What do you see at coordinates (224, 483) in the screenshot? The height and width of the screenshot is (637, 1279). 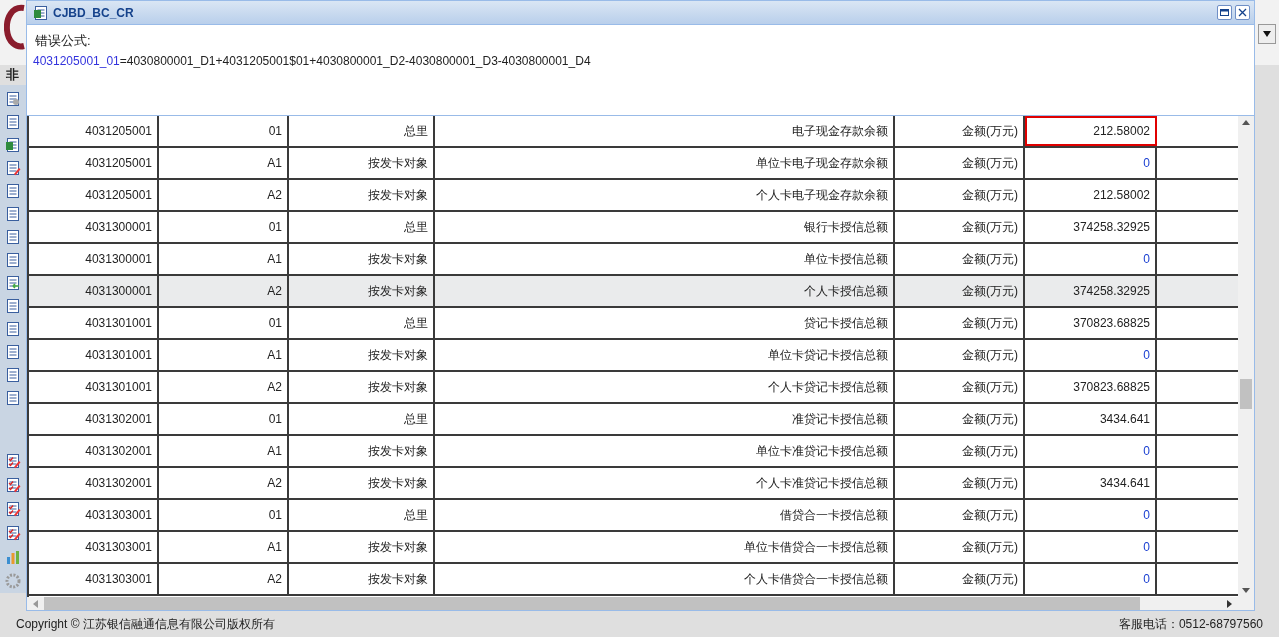 I see `sub-code-cell: A2` at bounding box center [224, 483].